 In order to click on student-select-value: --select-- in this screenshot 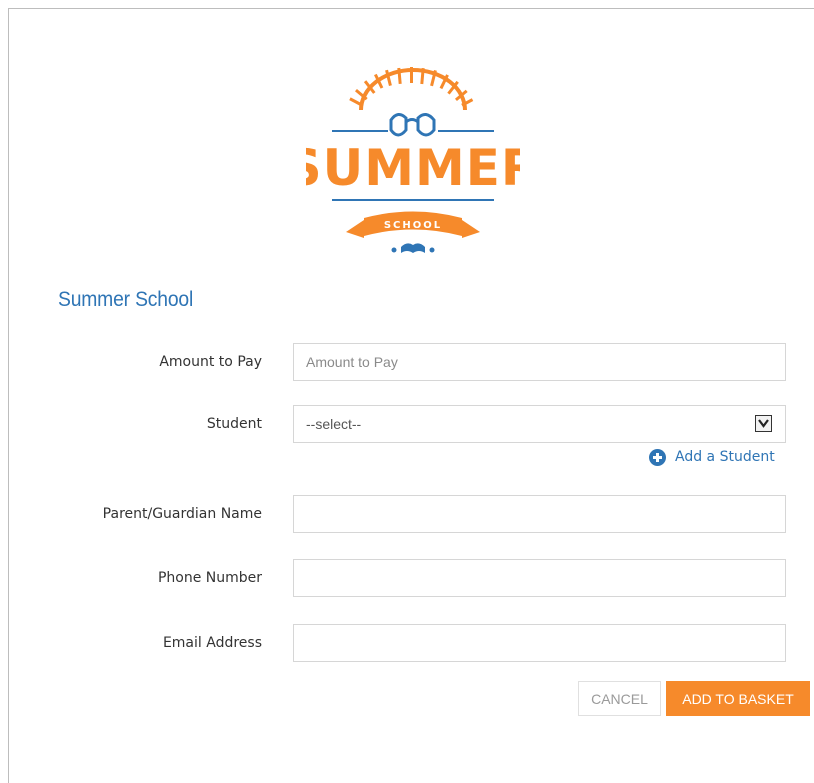, I will do `click(334, 424)`.